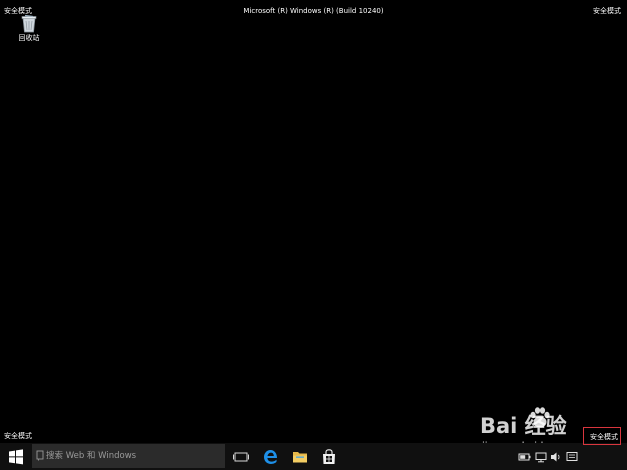 This screenshot has height=470, width=627. I want to click on volume-icon, so click(555, 457).